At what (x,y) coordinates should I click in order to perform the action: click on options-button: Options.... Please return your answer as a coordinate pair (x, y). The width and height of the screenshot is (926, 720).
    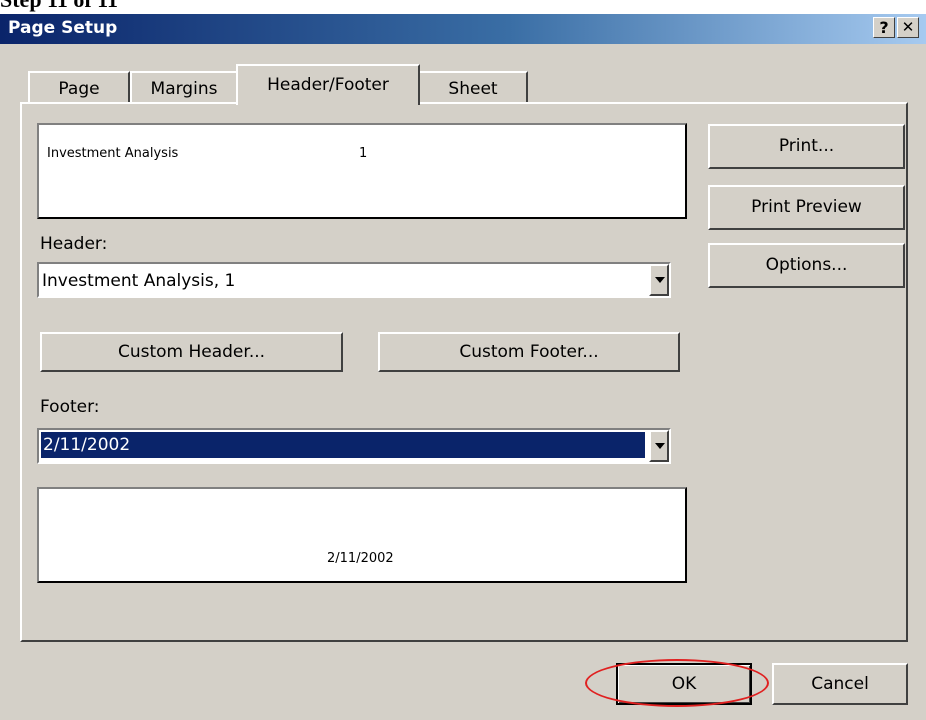
    Looking at the image, I should click on (806, 265).